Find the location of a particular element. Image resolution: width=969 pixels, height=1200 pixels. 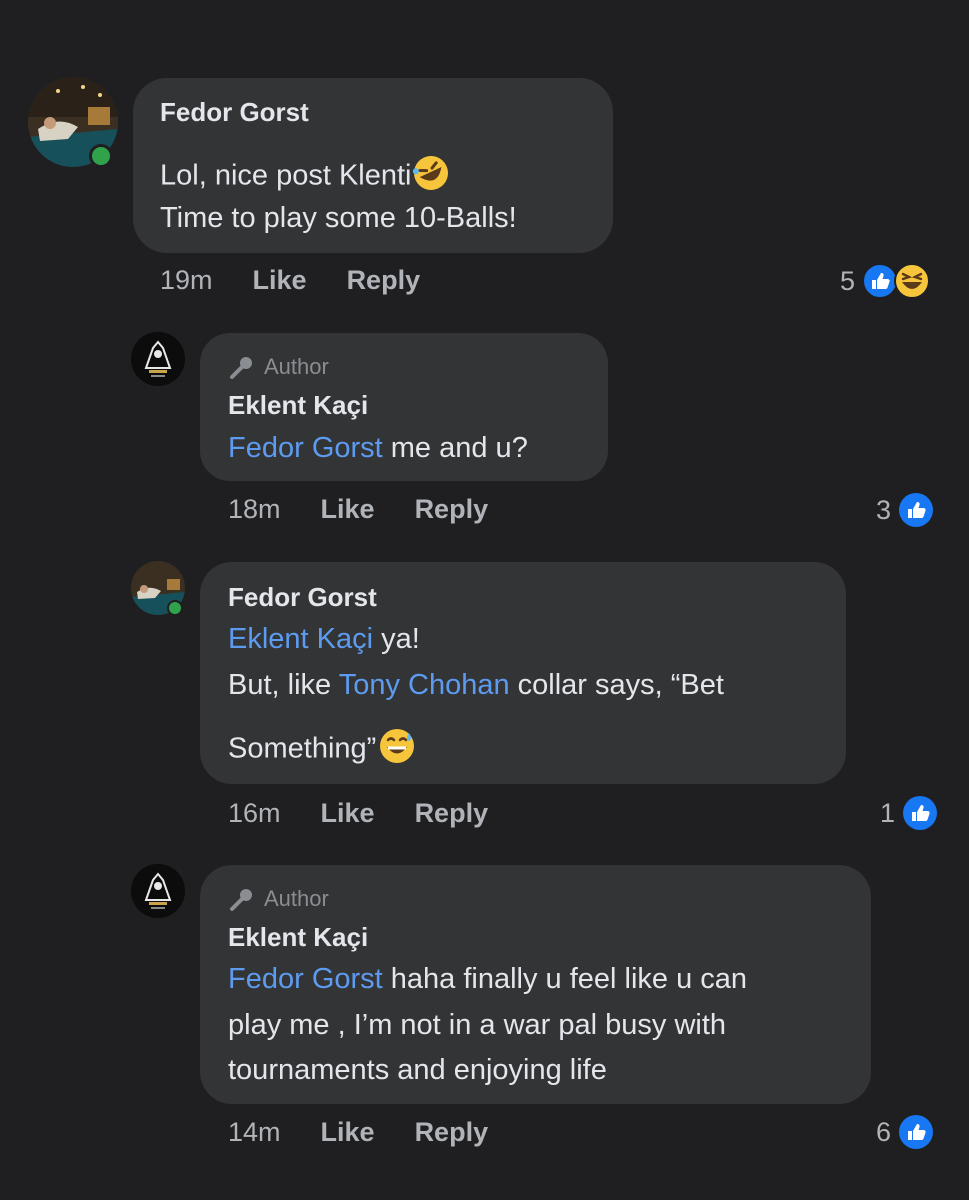

comment-text-line: Eklent Kaçi ya! is located at coordinates (324, 639).